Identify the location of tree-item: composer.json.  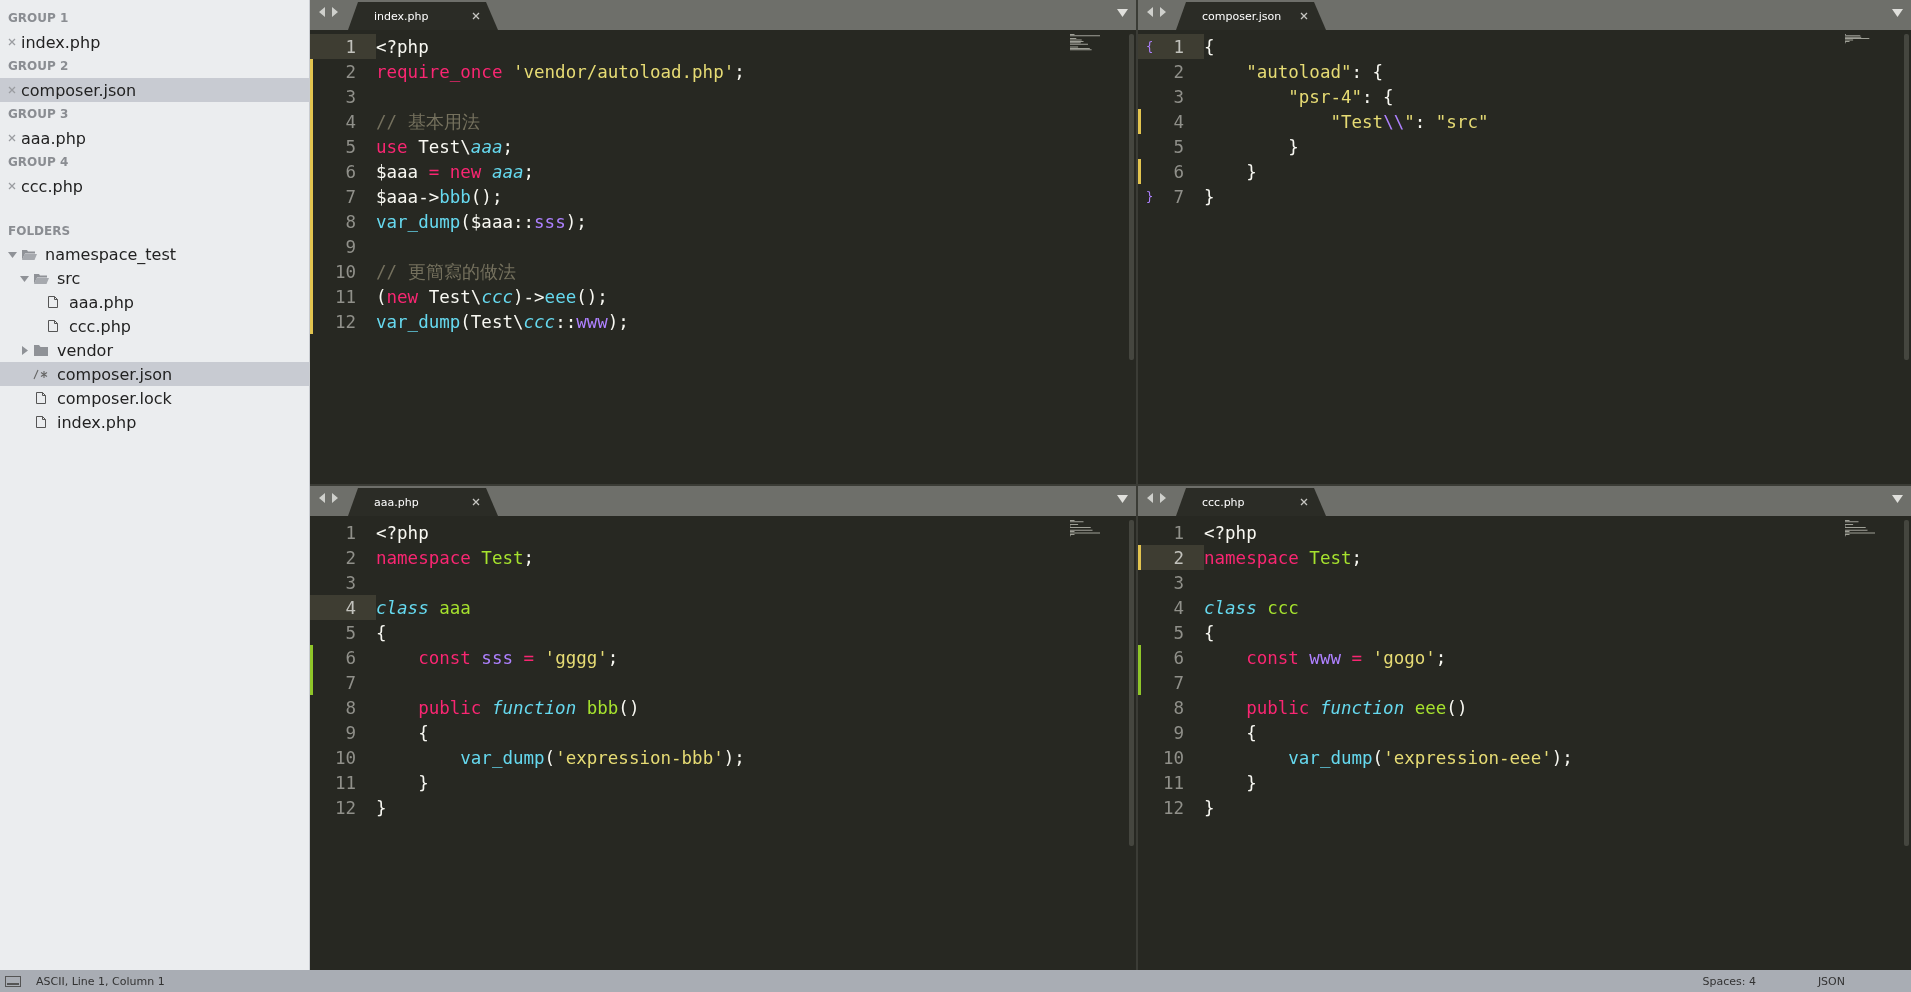
(154, 374).